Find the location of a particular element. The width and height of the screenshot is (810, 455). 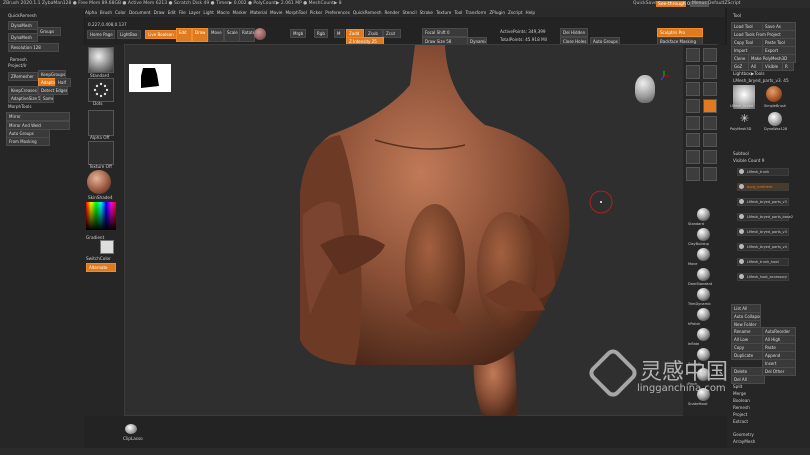

brush-inflate-icon is located at coordinates (703, 334).